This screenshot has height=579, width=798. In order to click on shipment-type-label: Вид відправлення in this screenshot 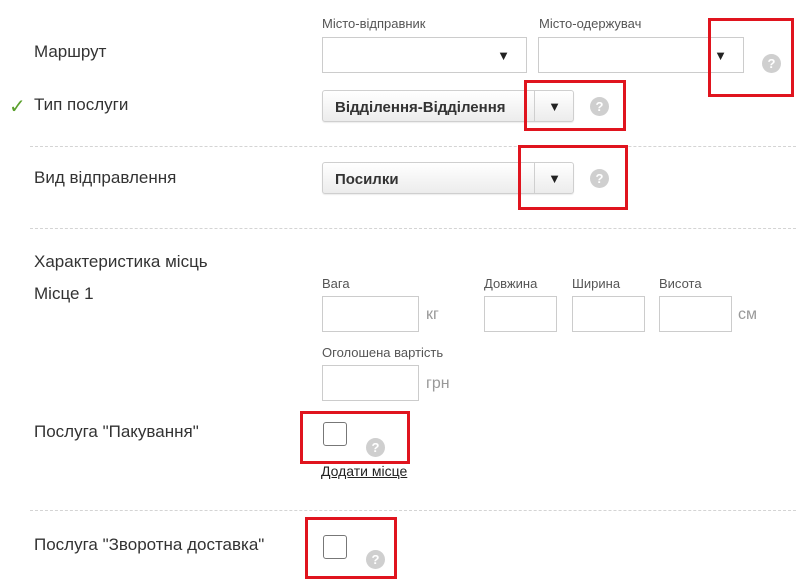, I will do `click(105, 177)`.